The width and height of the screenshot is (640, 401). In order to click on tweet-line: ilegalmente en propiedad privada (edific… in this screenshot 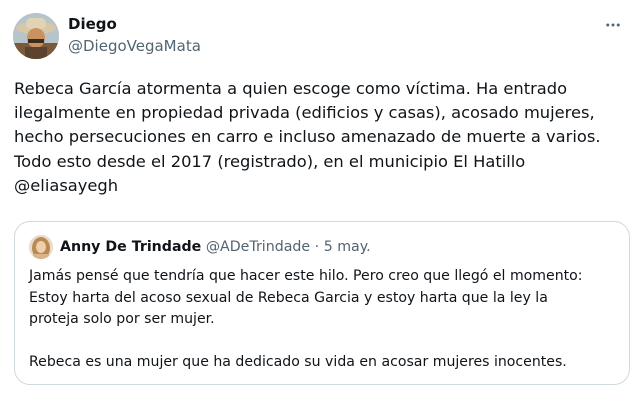, I will do `click(304, 113)`.